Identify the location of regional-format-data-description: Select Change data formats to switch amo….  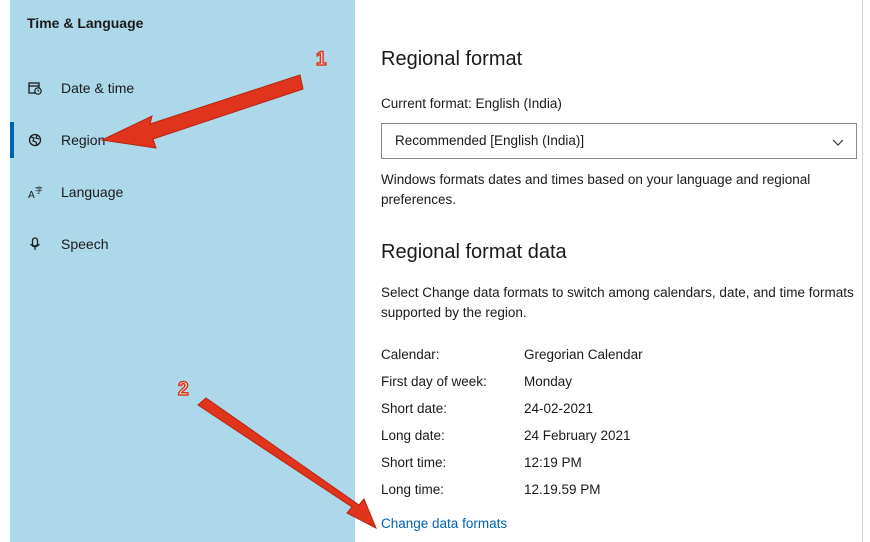
(617, 302).